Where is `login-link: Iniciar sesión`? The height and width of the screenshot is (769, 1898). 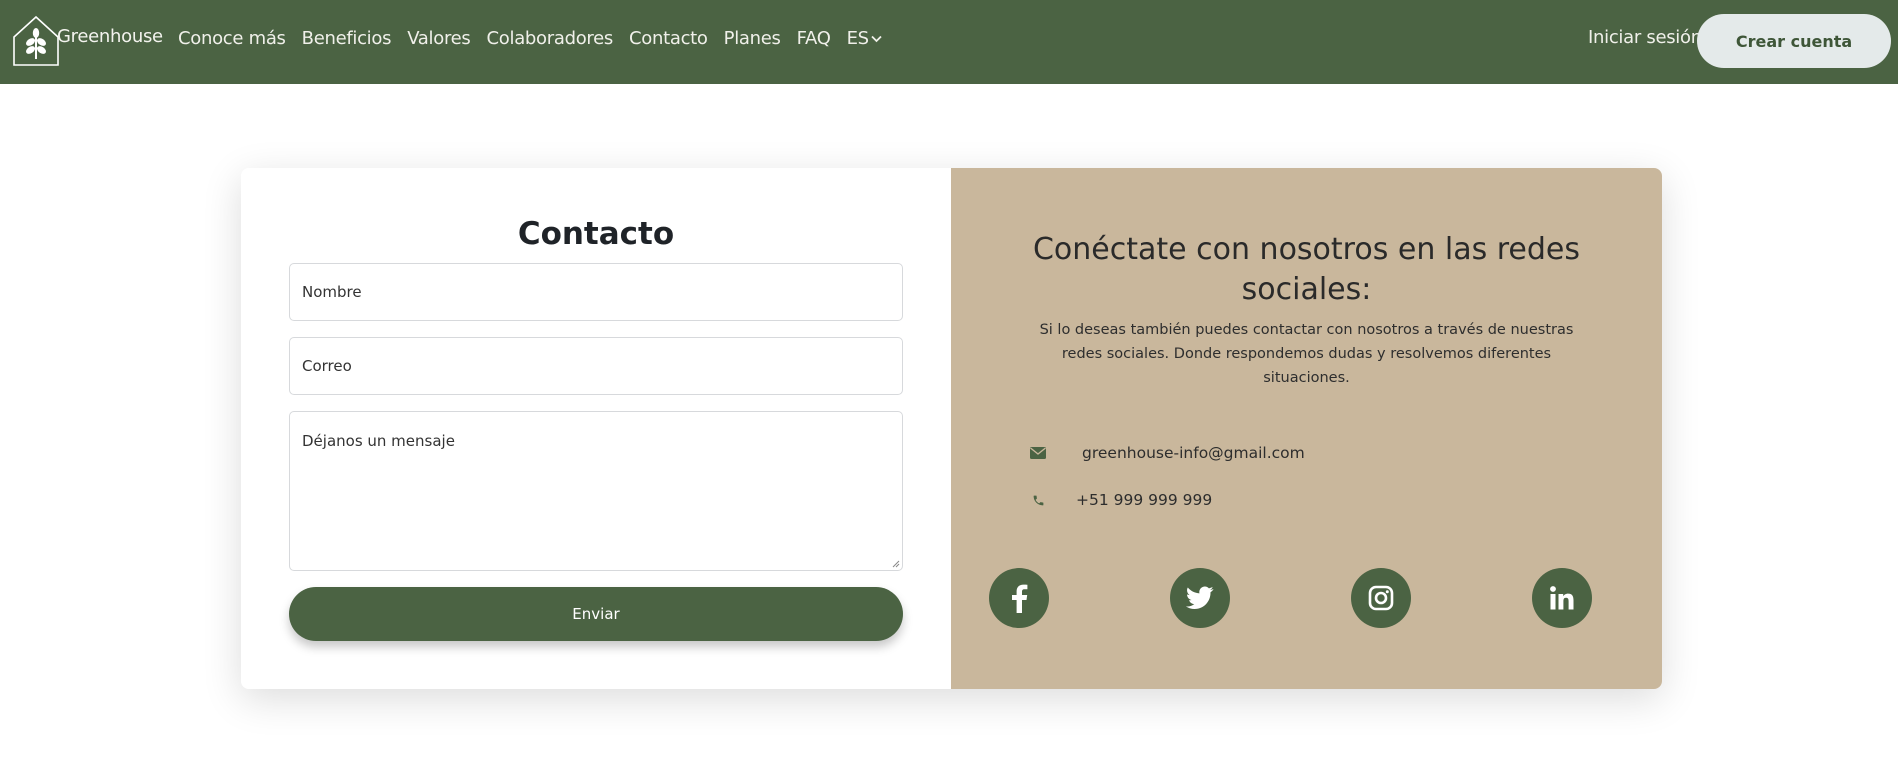
login-link: Iniciar sesión is located at coordinates (1645, 37).